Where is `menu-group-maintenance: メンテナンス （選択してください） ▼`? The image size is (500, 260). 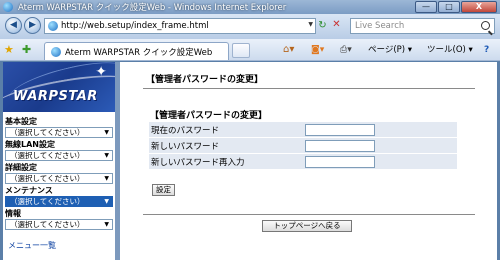 menu-group-maintenance: メンテナンス （選択してください） ▼ is located at coordinates (59, 196).